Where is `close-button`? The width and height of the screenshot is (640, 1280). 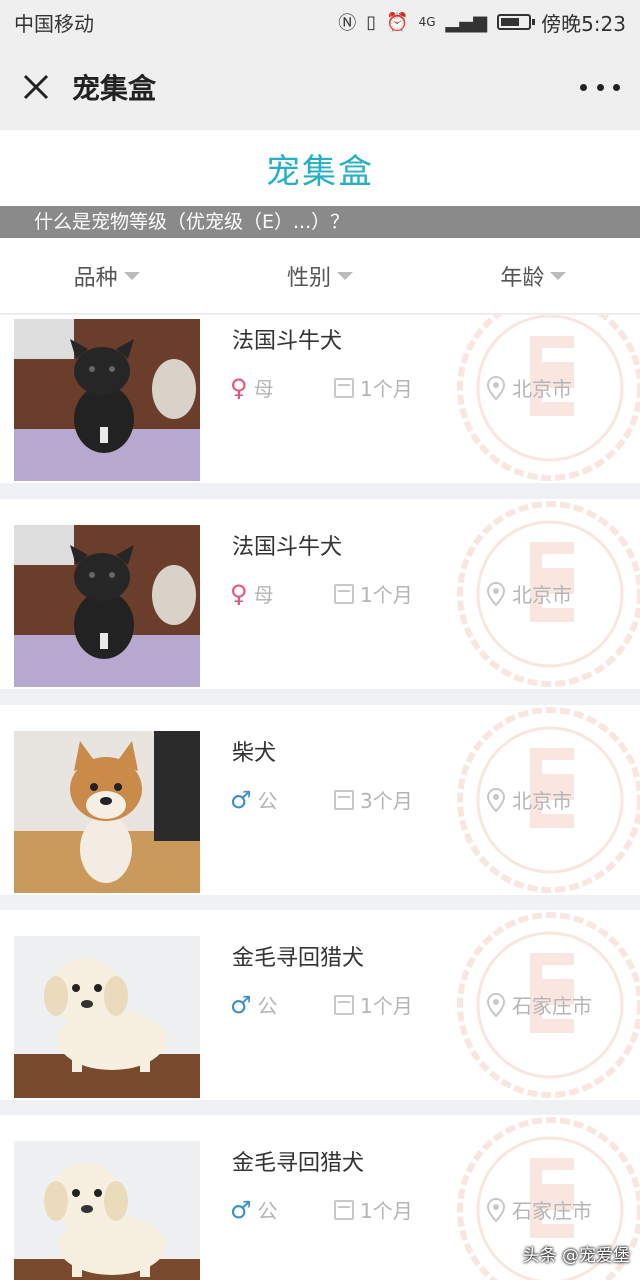 close-button is located at coordinates (36, 87).